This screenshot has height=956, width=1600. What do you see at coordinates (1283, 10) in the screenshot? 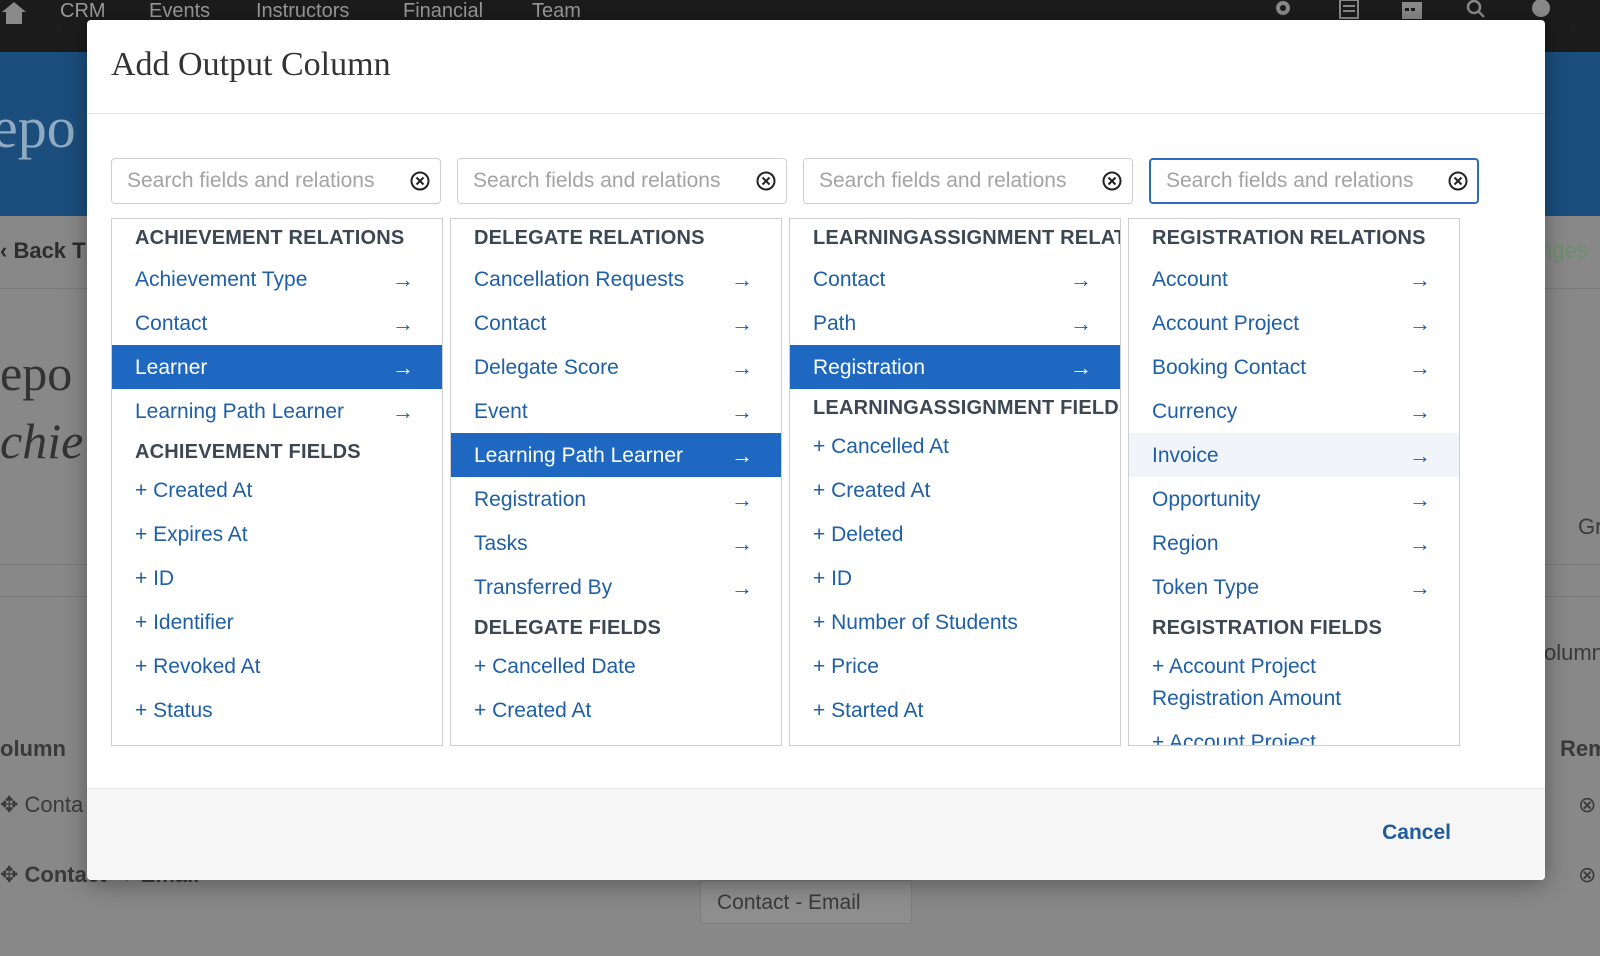
I see `gear-icon` at bounding box center [1283, 10].